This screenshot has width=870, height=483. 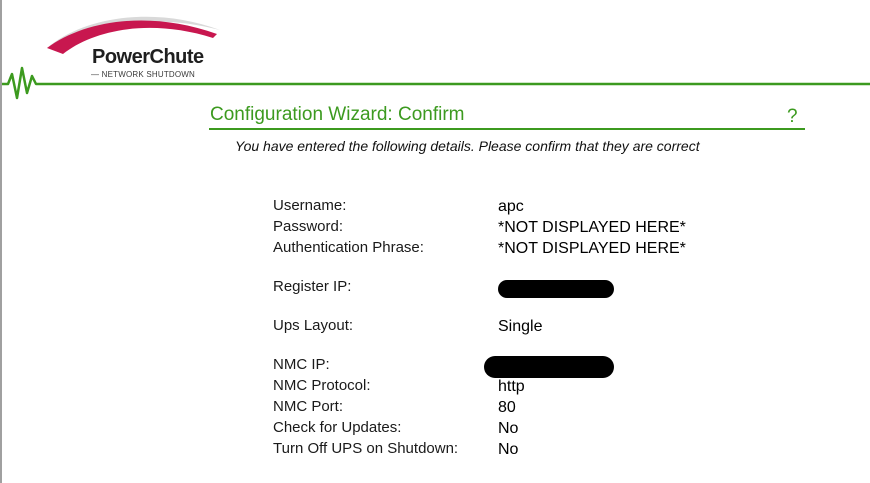 I want to click on ups-layout-label: Ups Layout:, so click(x=313, y=325).